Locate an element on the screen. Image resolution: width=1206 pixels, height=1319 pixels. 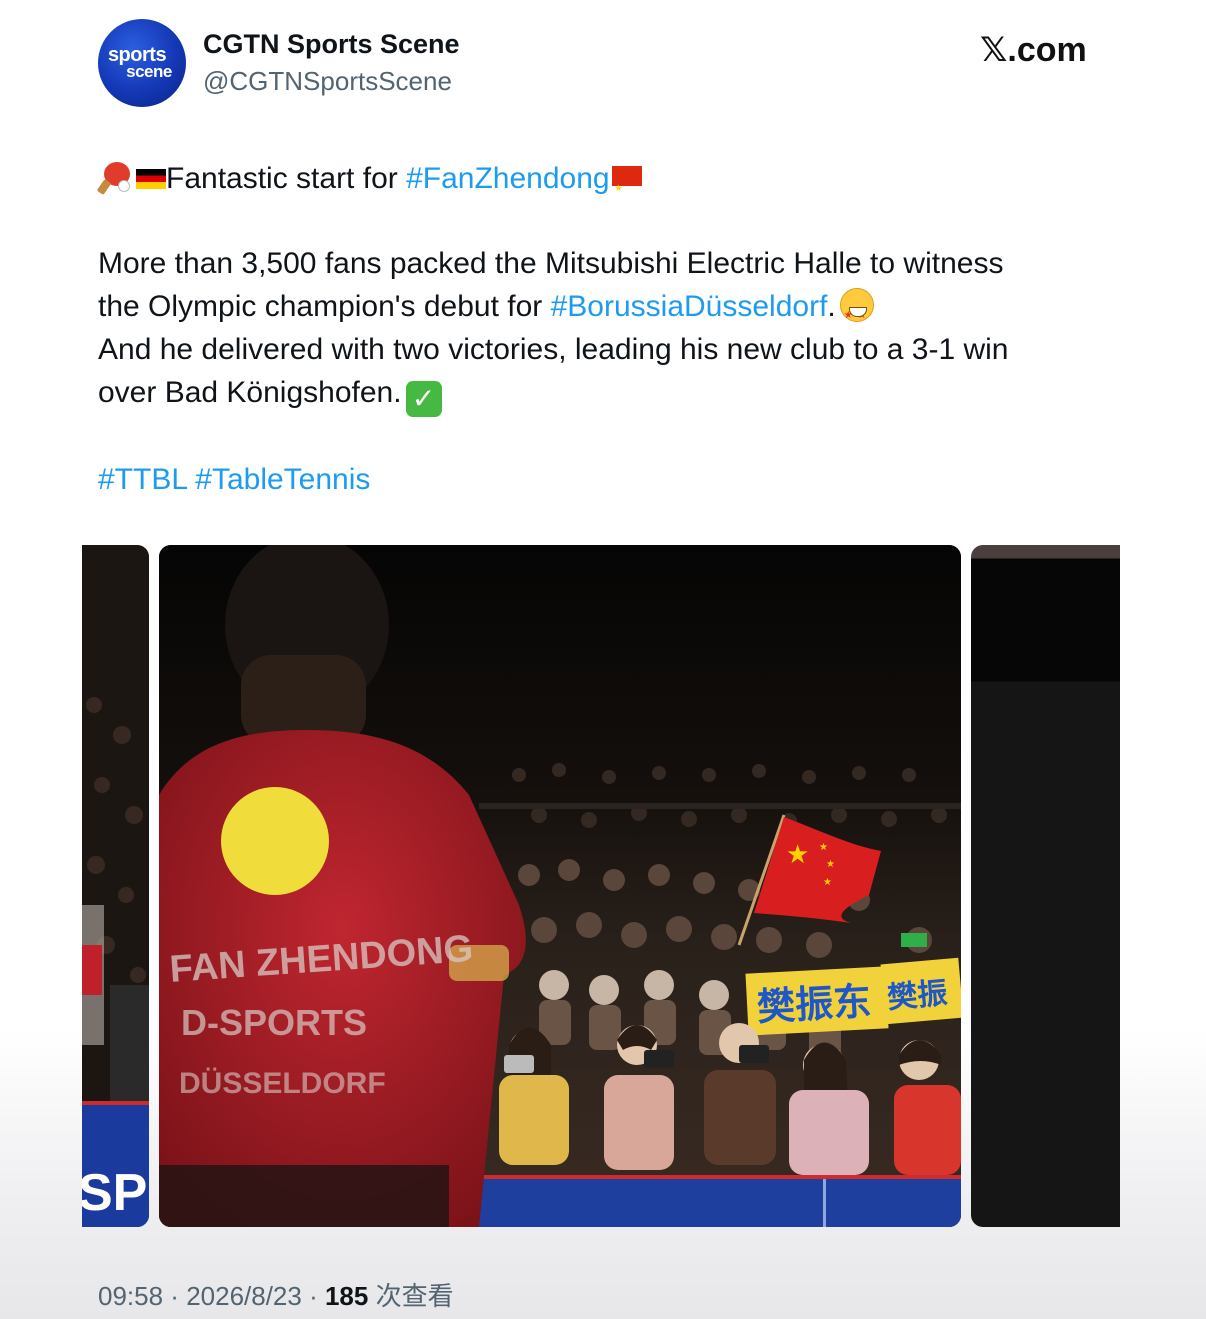
hashtag-tabletennis: #TableTennis is located at coordinates (282, 479).